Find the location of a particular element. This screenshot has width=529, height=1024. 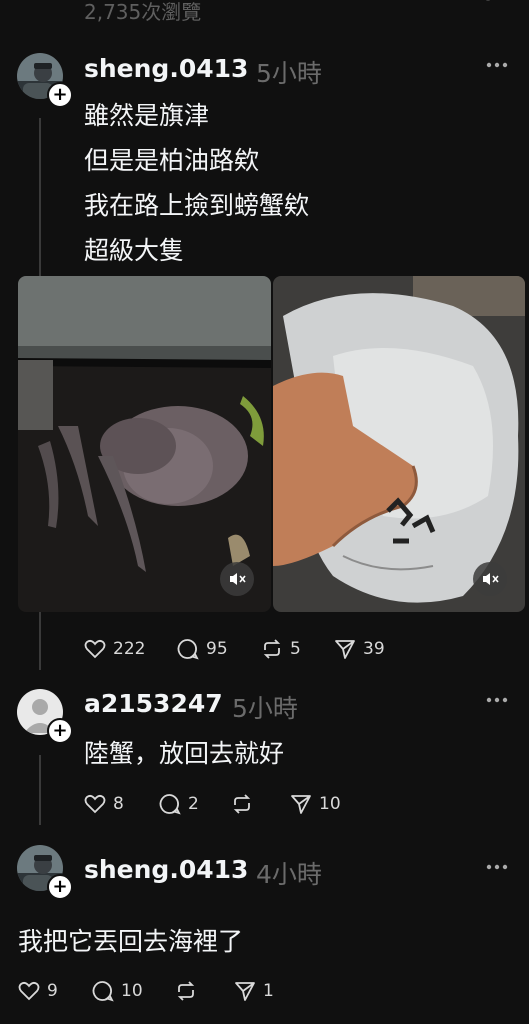

comment-count: 95 is located at coordinates (217, 649).